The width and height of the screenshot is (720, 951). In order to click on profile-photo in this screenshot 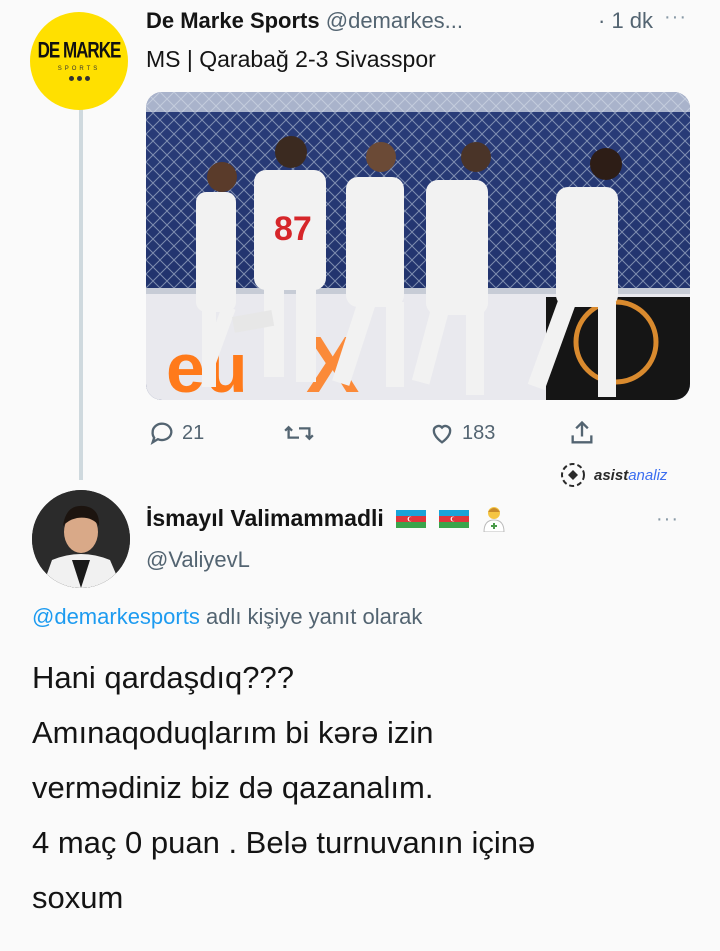, I will do `click(81, 539)`.